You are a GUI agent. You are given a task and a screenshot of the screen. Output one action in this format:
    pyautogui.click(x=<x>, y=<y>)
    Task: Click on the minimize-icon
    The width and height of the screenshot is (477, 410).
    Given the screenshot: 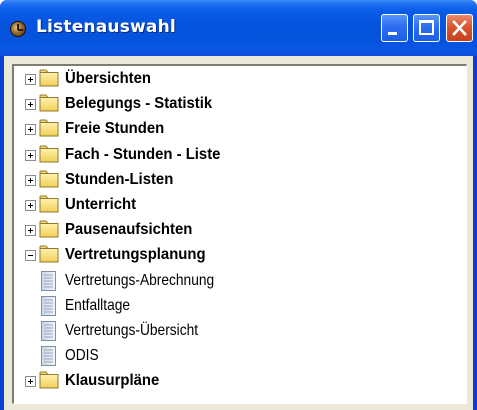 What is the action you would take?
    pyautogui.click(x=392, y=33)
    